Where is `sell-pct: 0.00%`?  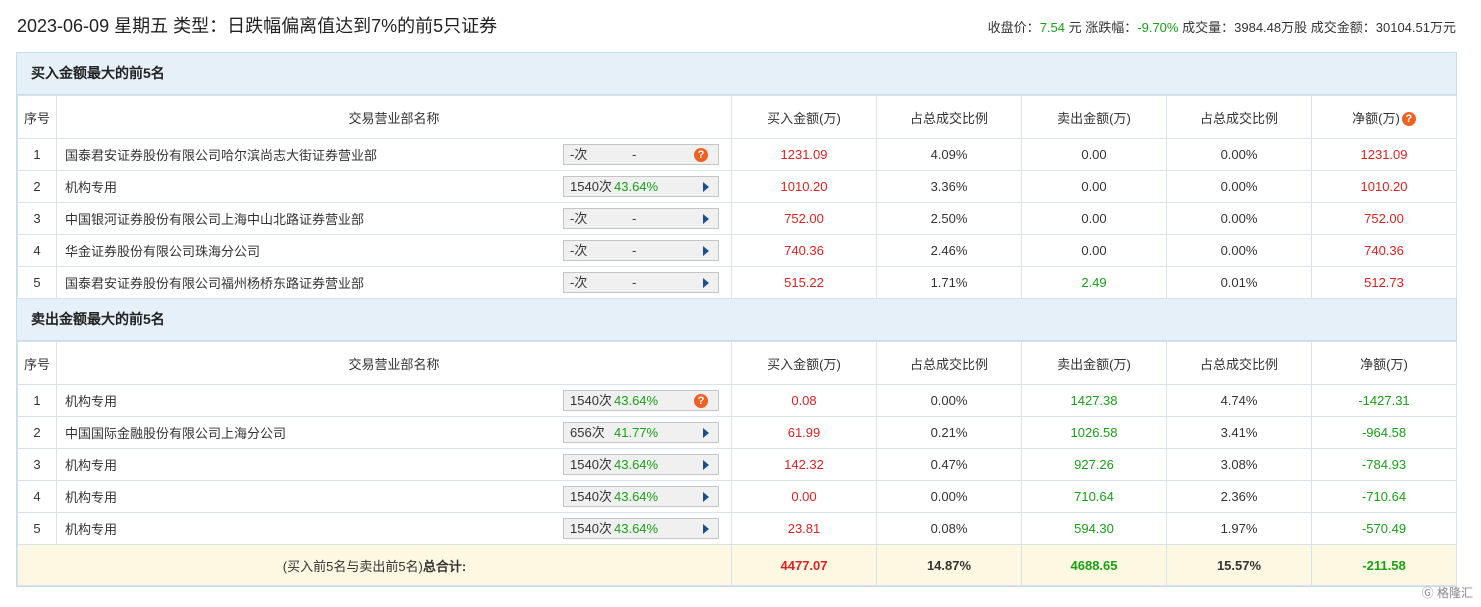
sell-pct: 0.00% is located at coordinates (1239, 186).